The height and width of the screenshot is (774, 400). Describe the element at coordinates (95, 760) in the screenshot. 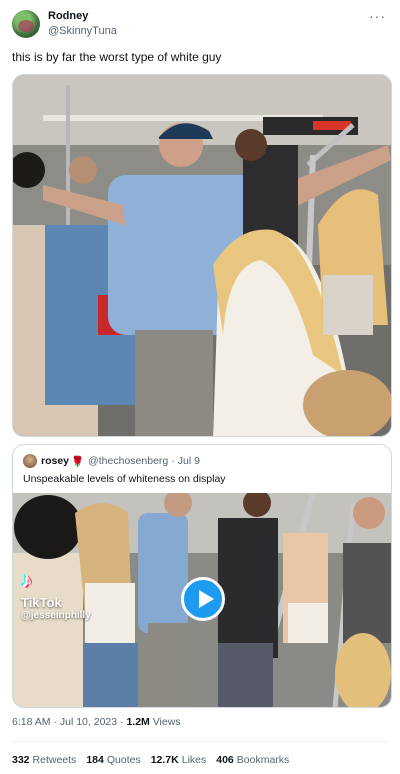

I see `quotes-count: 184` at that location.